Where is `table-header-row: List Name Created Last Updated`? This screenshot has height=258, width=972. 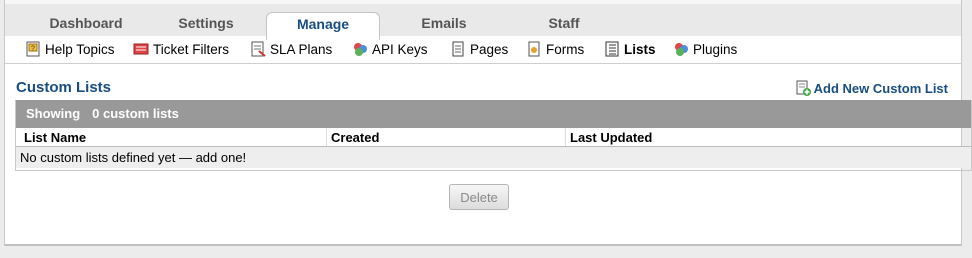 table-header-row: List Name Created Last Updated is located at coordinates (493, 137).